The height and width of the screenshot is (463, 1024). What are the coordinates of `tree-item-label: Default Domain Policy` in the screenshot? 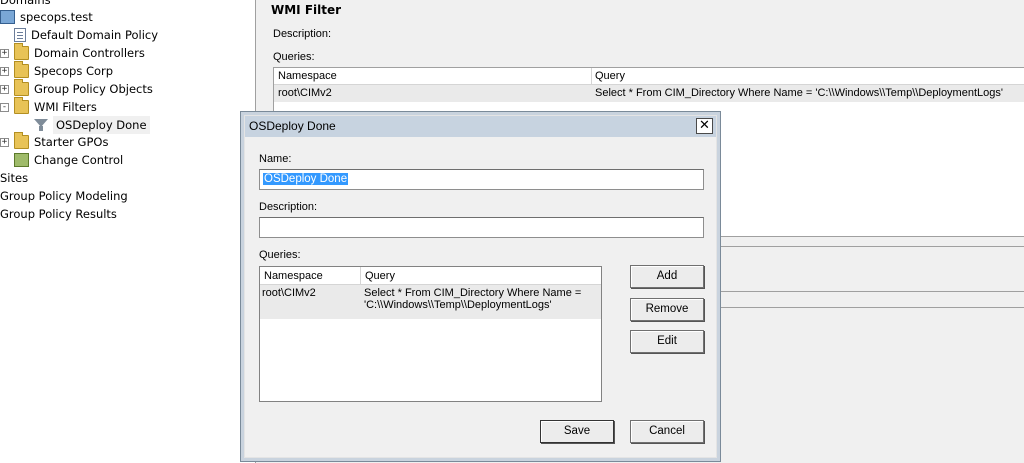 It's located at (95, 35).